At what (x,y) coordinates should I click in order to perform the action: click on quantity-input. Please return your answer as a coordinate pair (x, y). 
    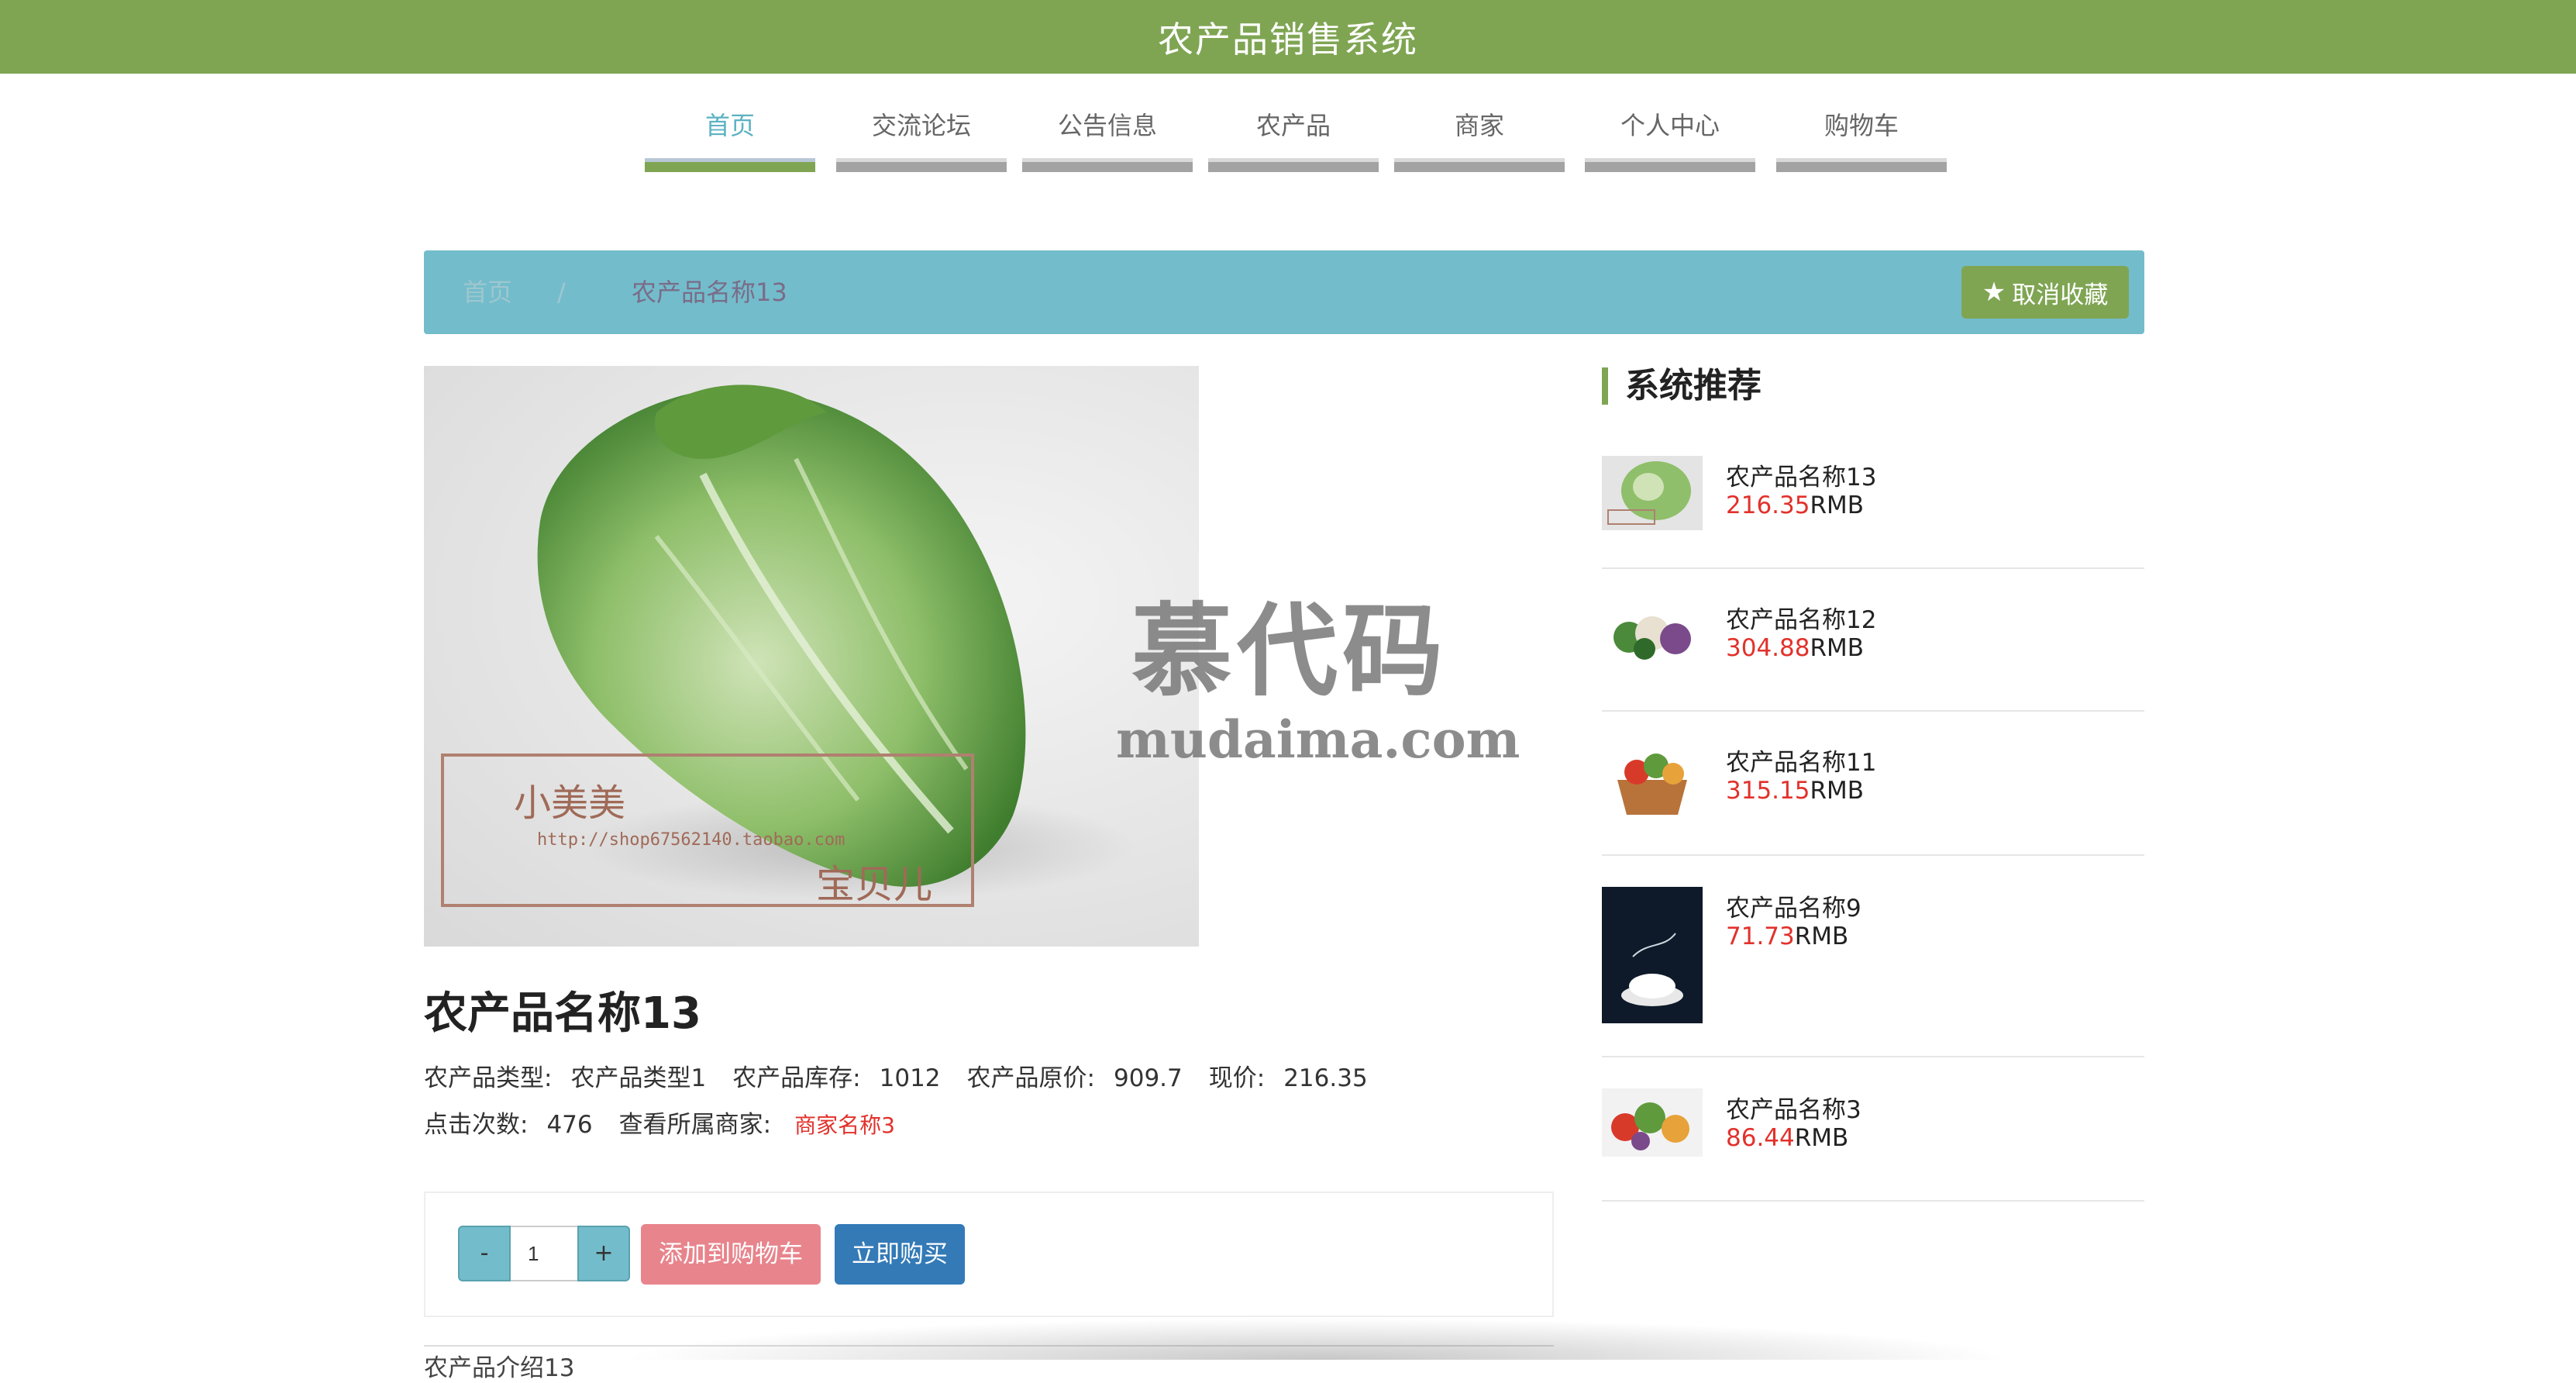
    Looking at the image, I should click on (544, 1253).